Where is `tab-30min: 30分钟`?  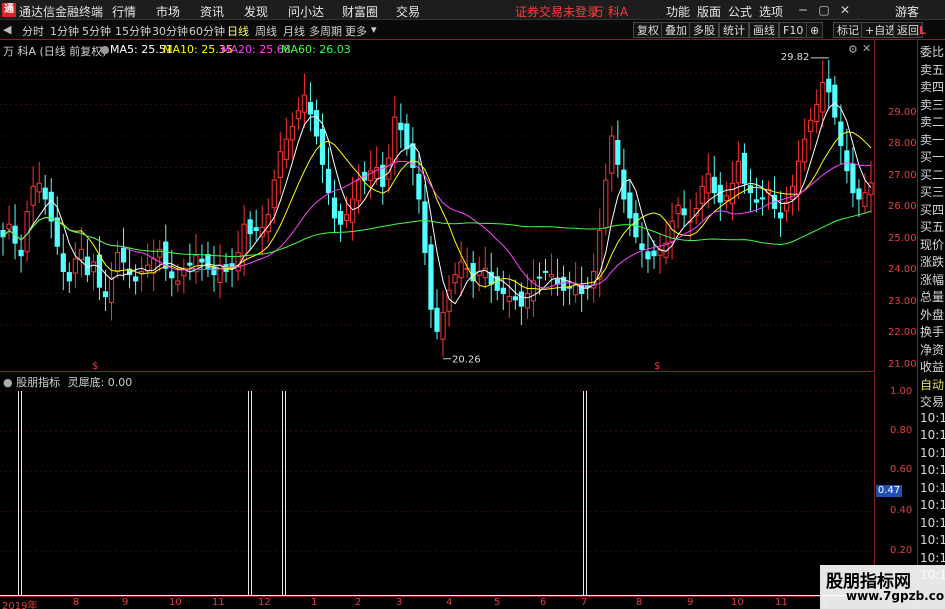 tab-30min: 30分钟 is located at coordinates (170, 31).